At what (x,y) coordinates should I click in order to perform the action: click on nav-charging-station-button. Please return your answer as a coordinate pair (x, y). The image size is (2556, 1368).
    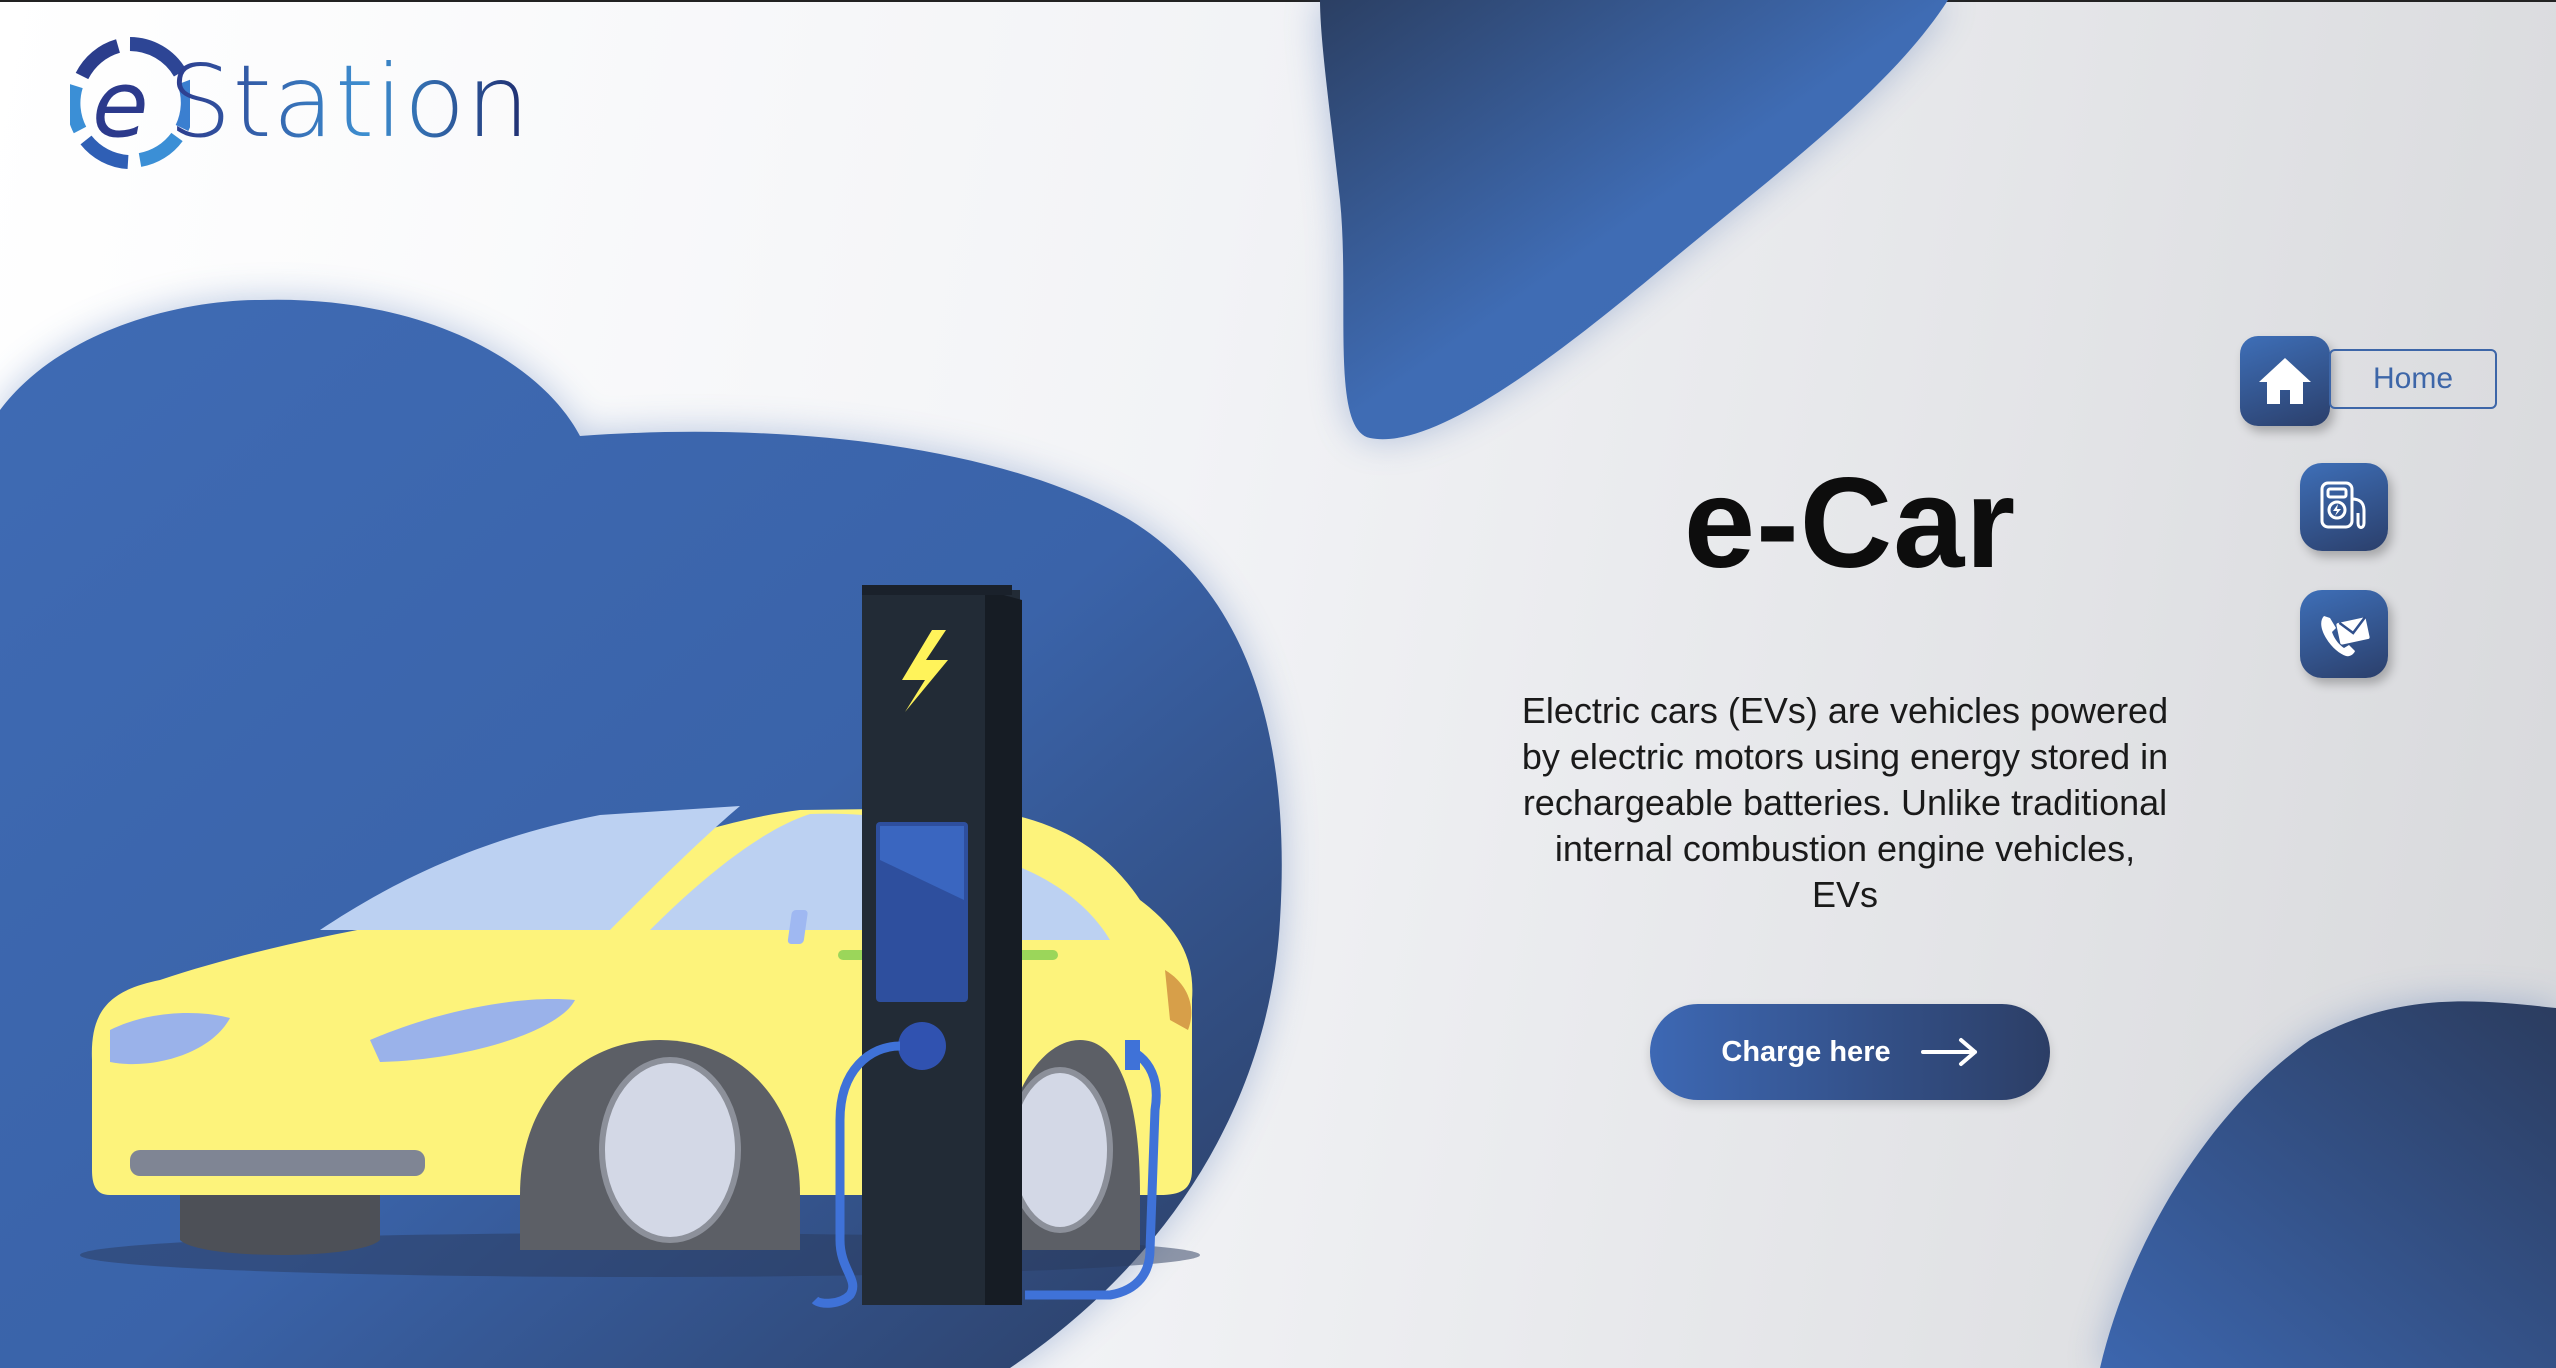
    Looking at the image, I should click on (2344, 507).